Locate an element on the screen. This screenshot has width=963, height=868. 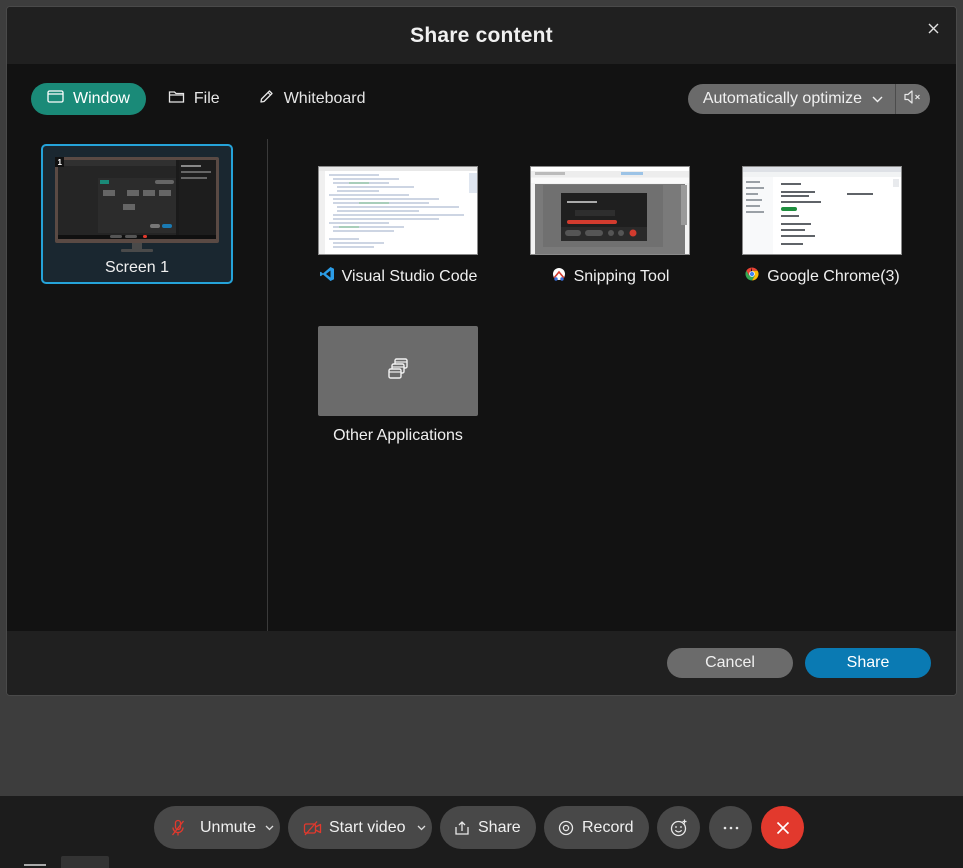
tab-file: File is located at coordinates (194, 99).